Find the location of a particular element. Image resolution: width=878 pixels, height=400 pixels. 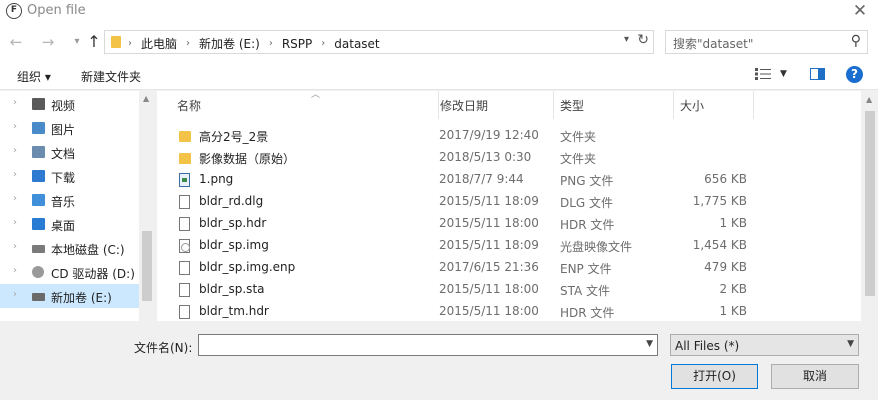

file-type-select: All Files (*) ▼ is located at coordinates (764, 345).